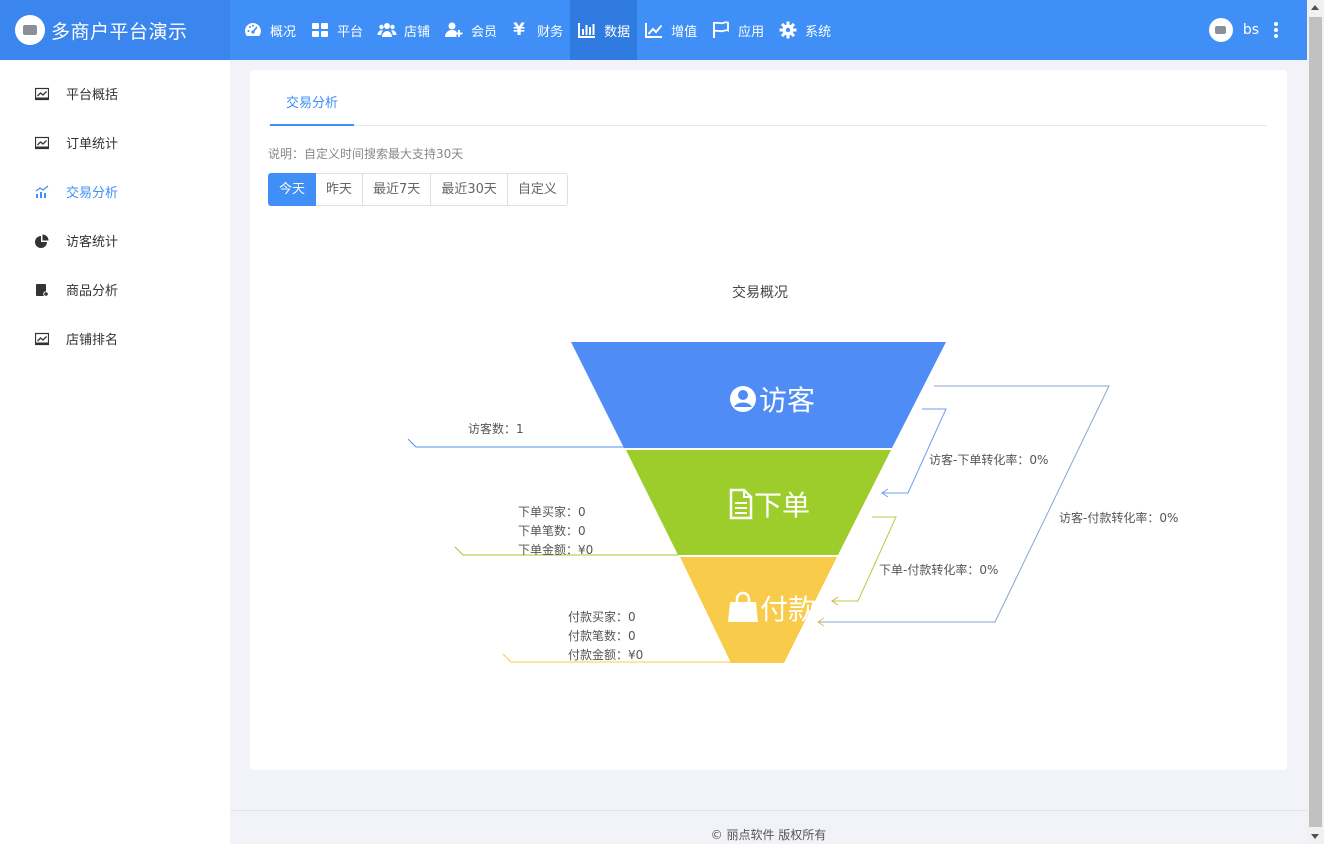 The image size is (1324, 844). Describe the element at coordinates (602, 616) in the screenshot. I see `payment-buyers-label: 付款买家：0` at that location.